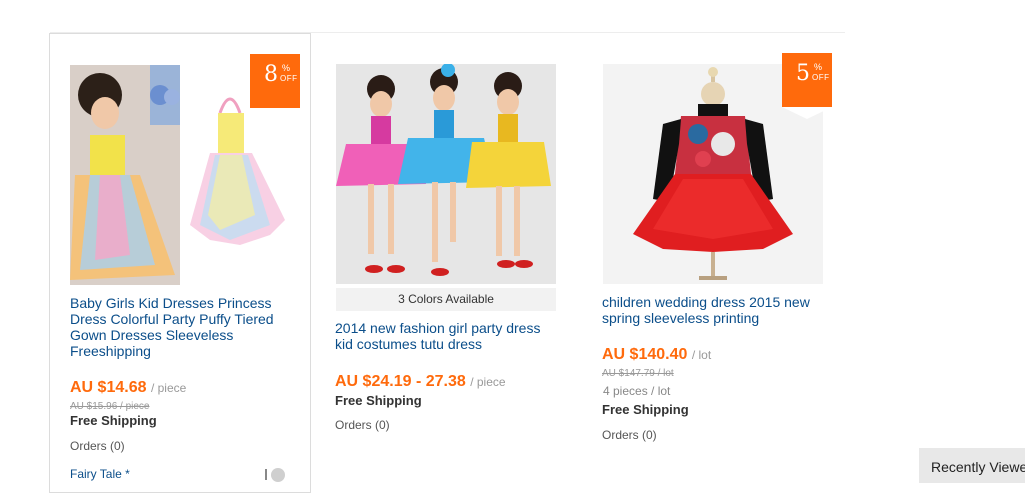 Image resolution: width=1025 pixels, height=493 pixels. I want to click on product-photo-three-girls-tutu, so click(446, 174).